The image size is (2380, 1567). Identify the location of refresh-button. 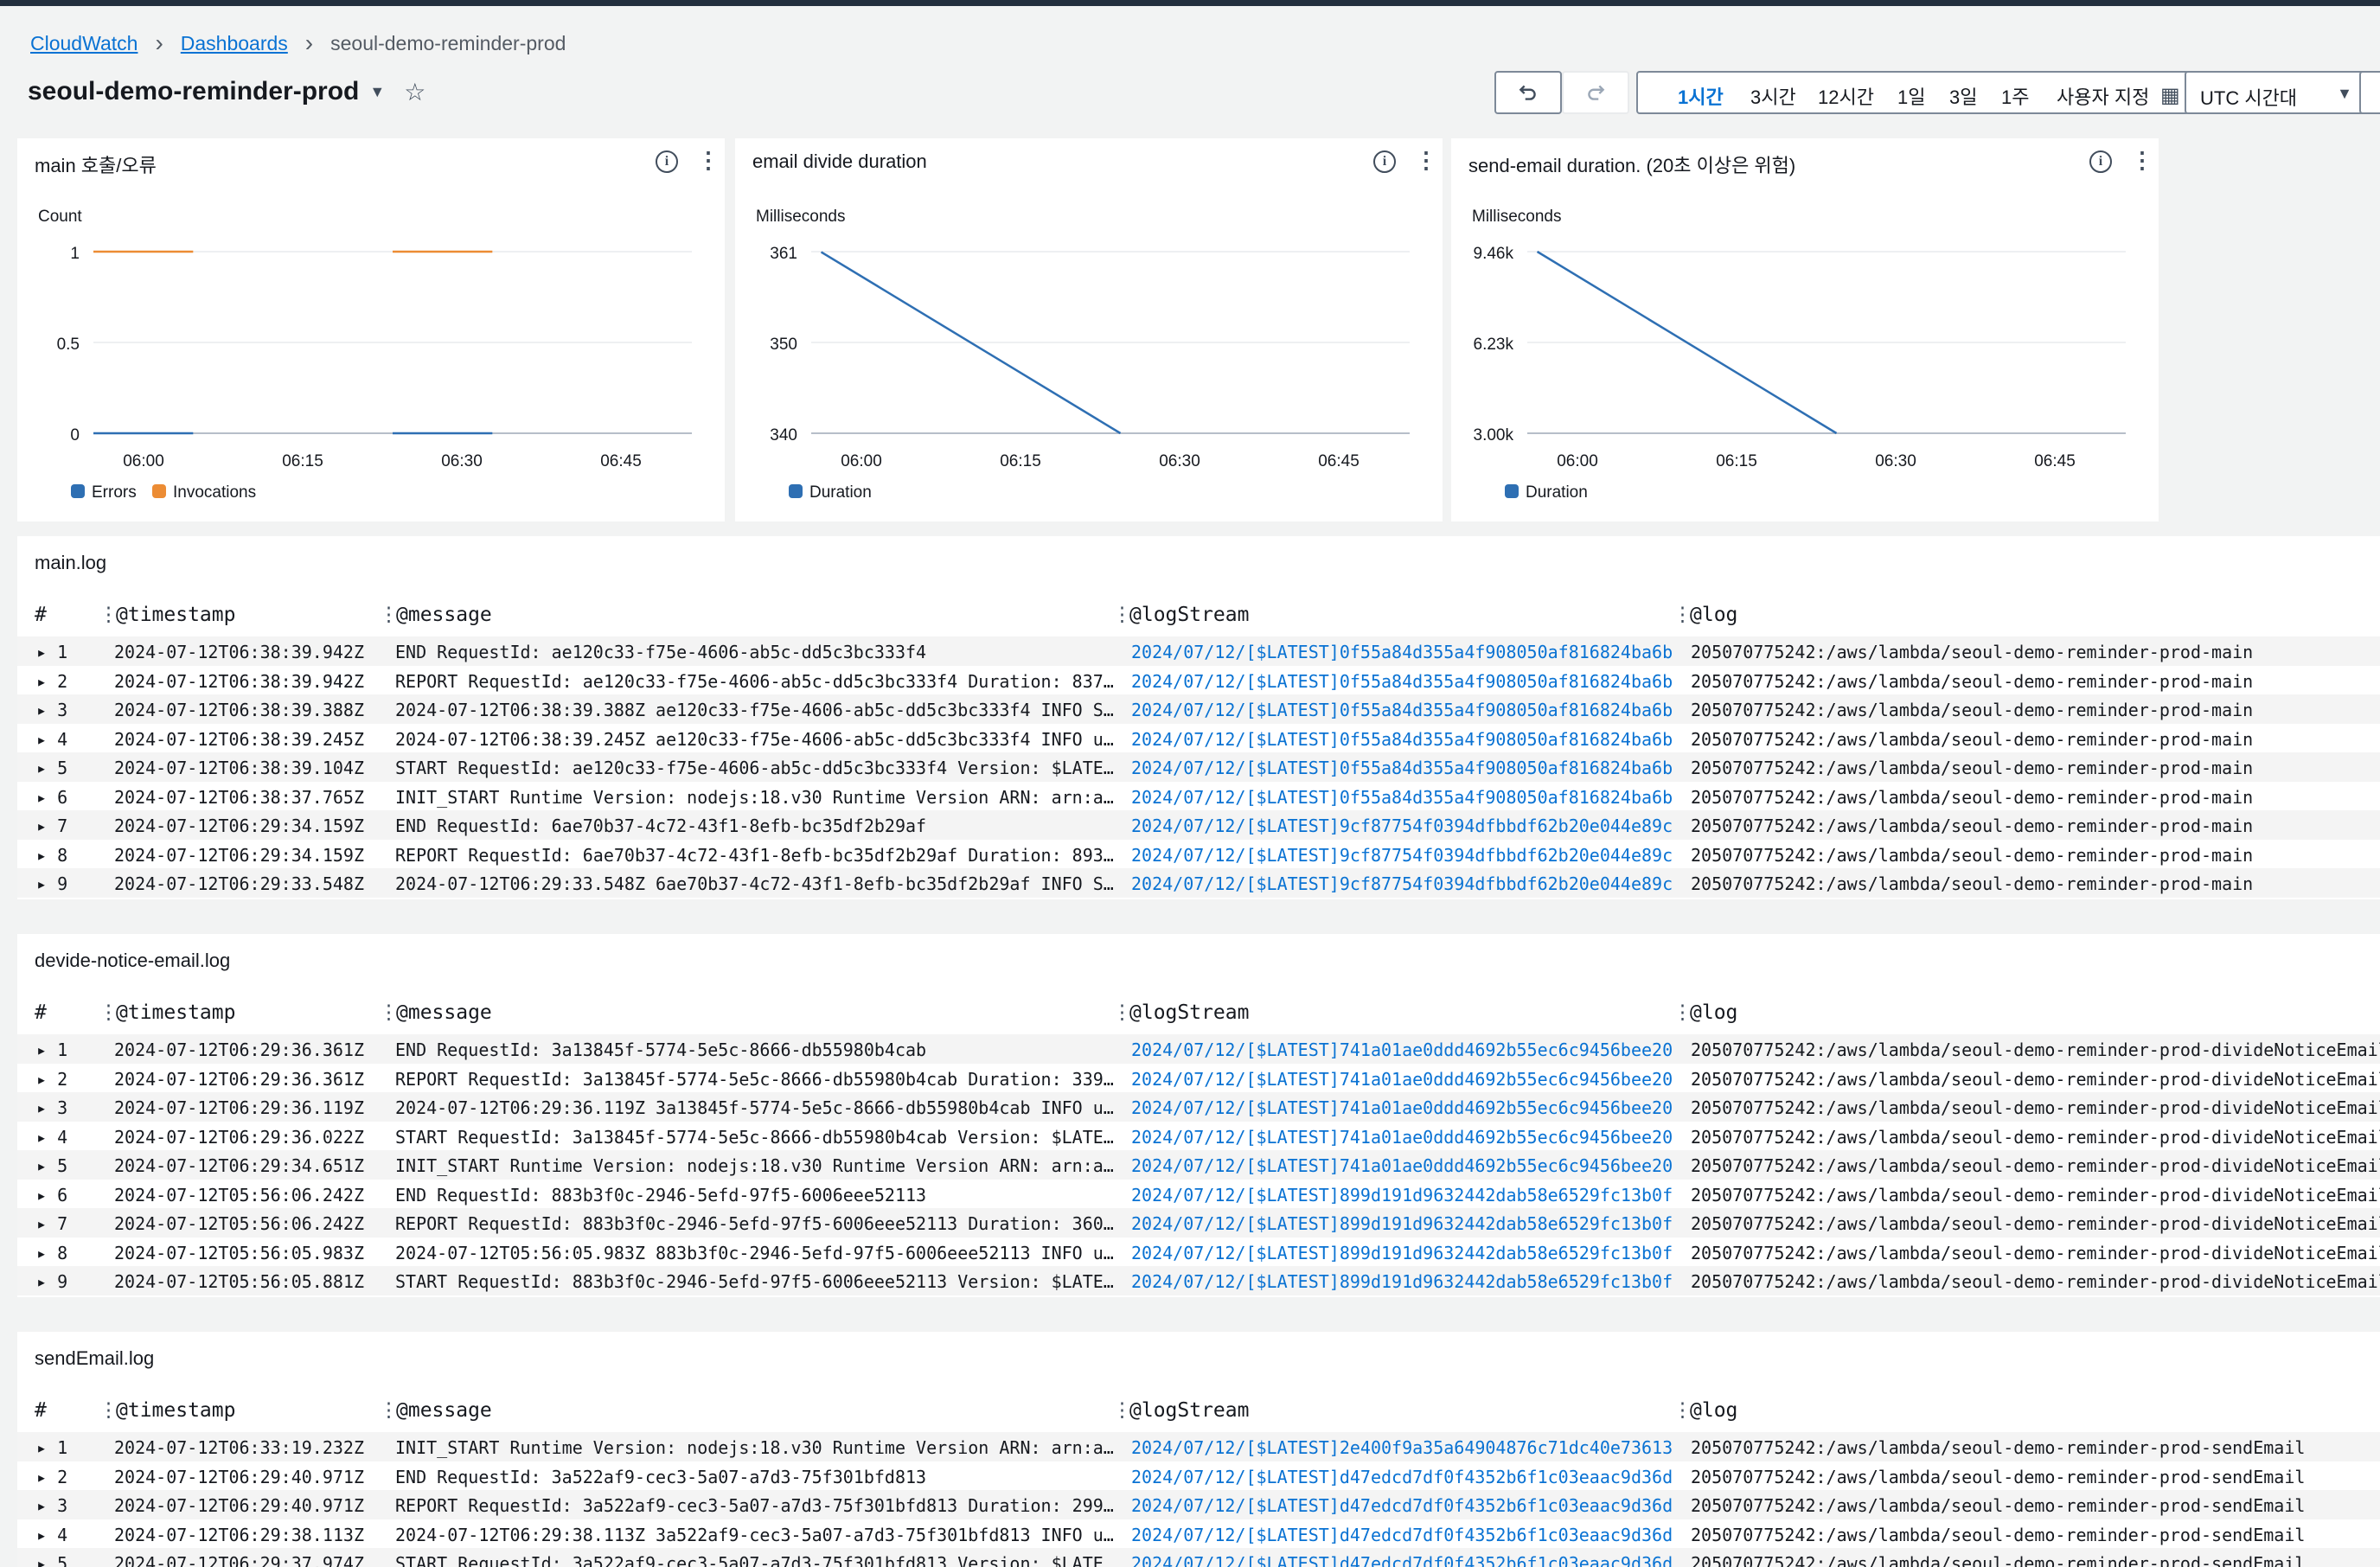
(2369, 93).